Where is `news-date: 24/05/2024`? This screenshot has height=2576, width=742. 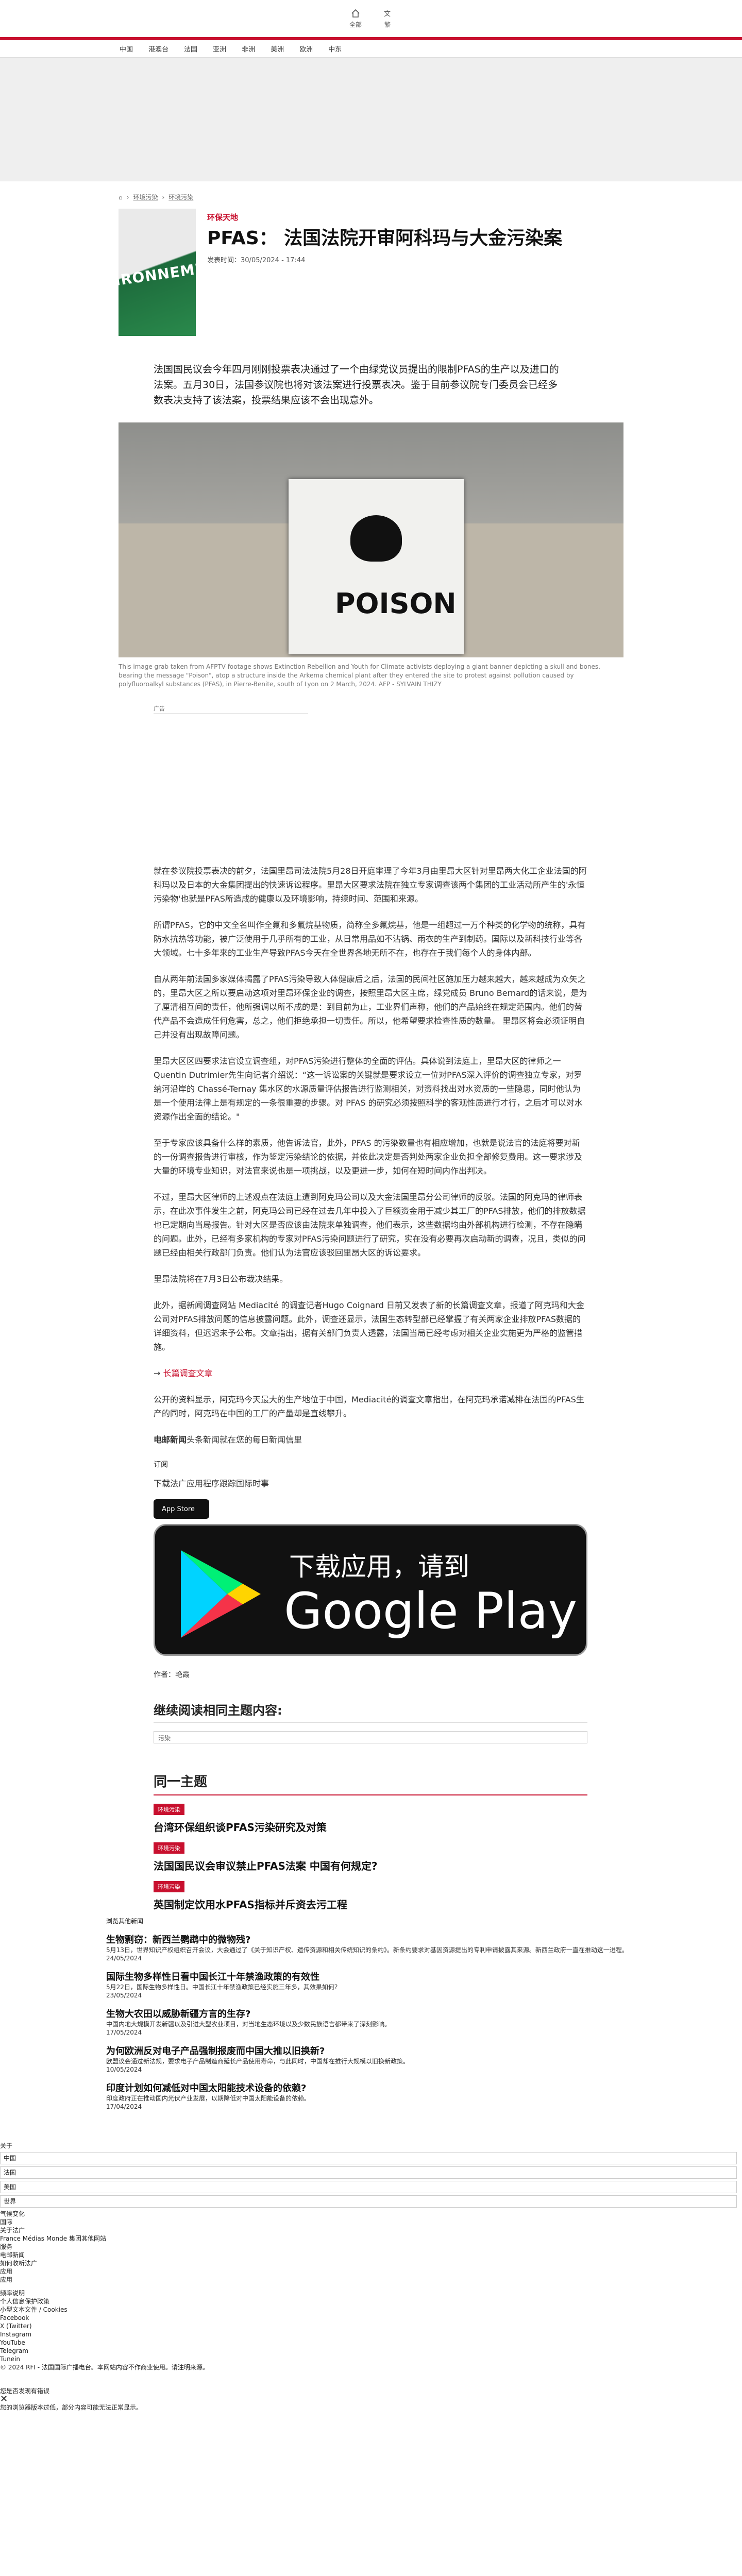
news-date: 24/05/2024 is located at coordinates (124, 1958).